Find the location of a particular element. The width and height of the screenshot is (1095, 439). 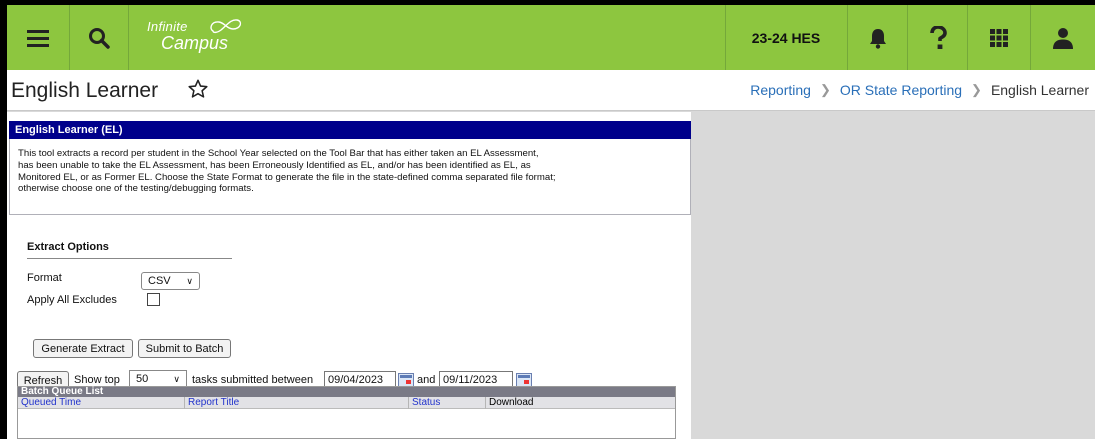

format-label: Format is located at coordinates (44, 278).